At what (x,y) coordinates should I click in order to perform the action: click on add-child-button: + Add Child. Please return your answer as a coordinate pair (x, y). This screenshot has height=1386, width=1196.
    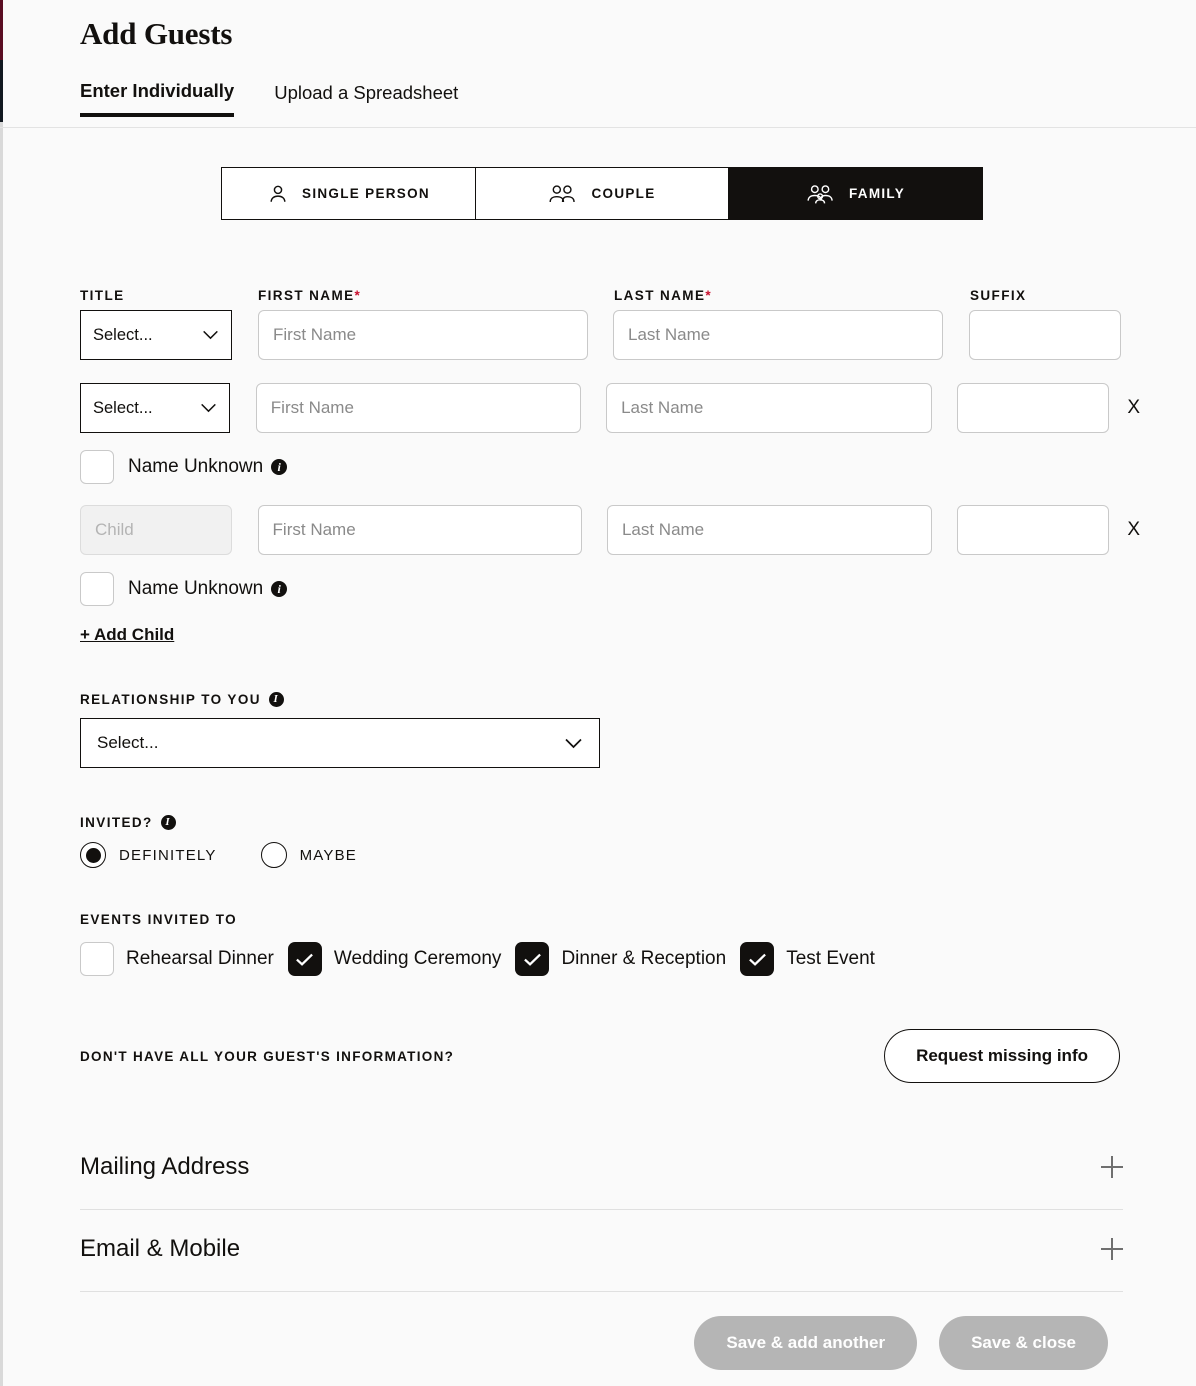
    Looking at the image, I should click on (127, 635).